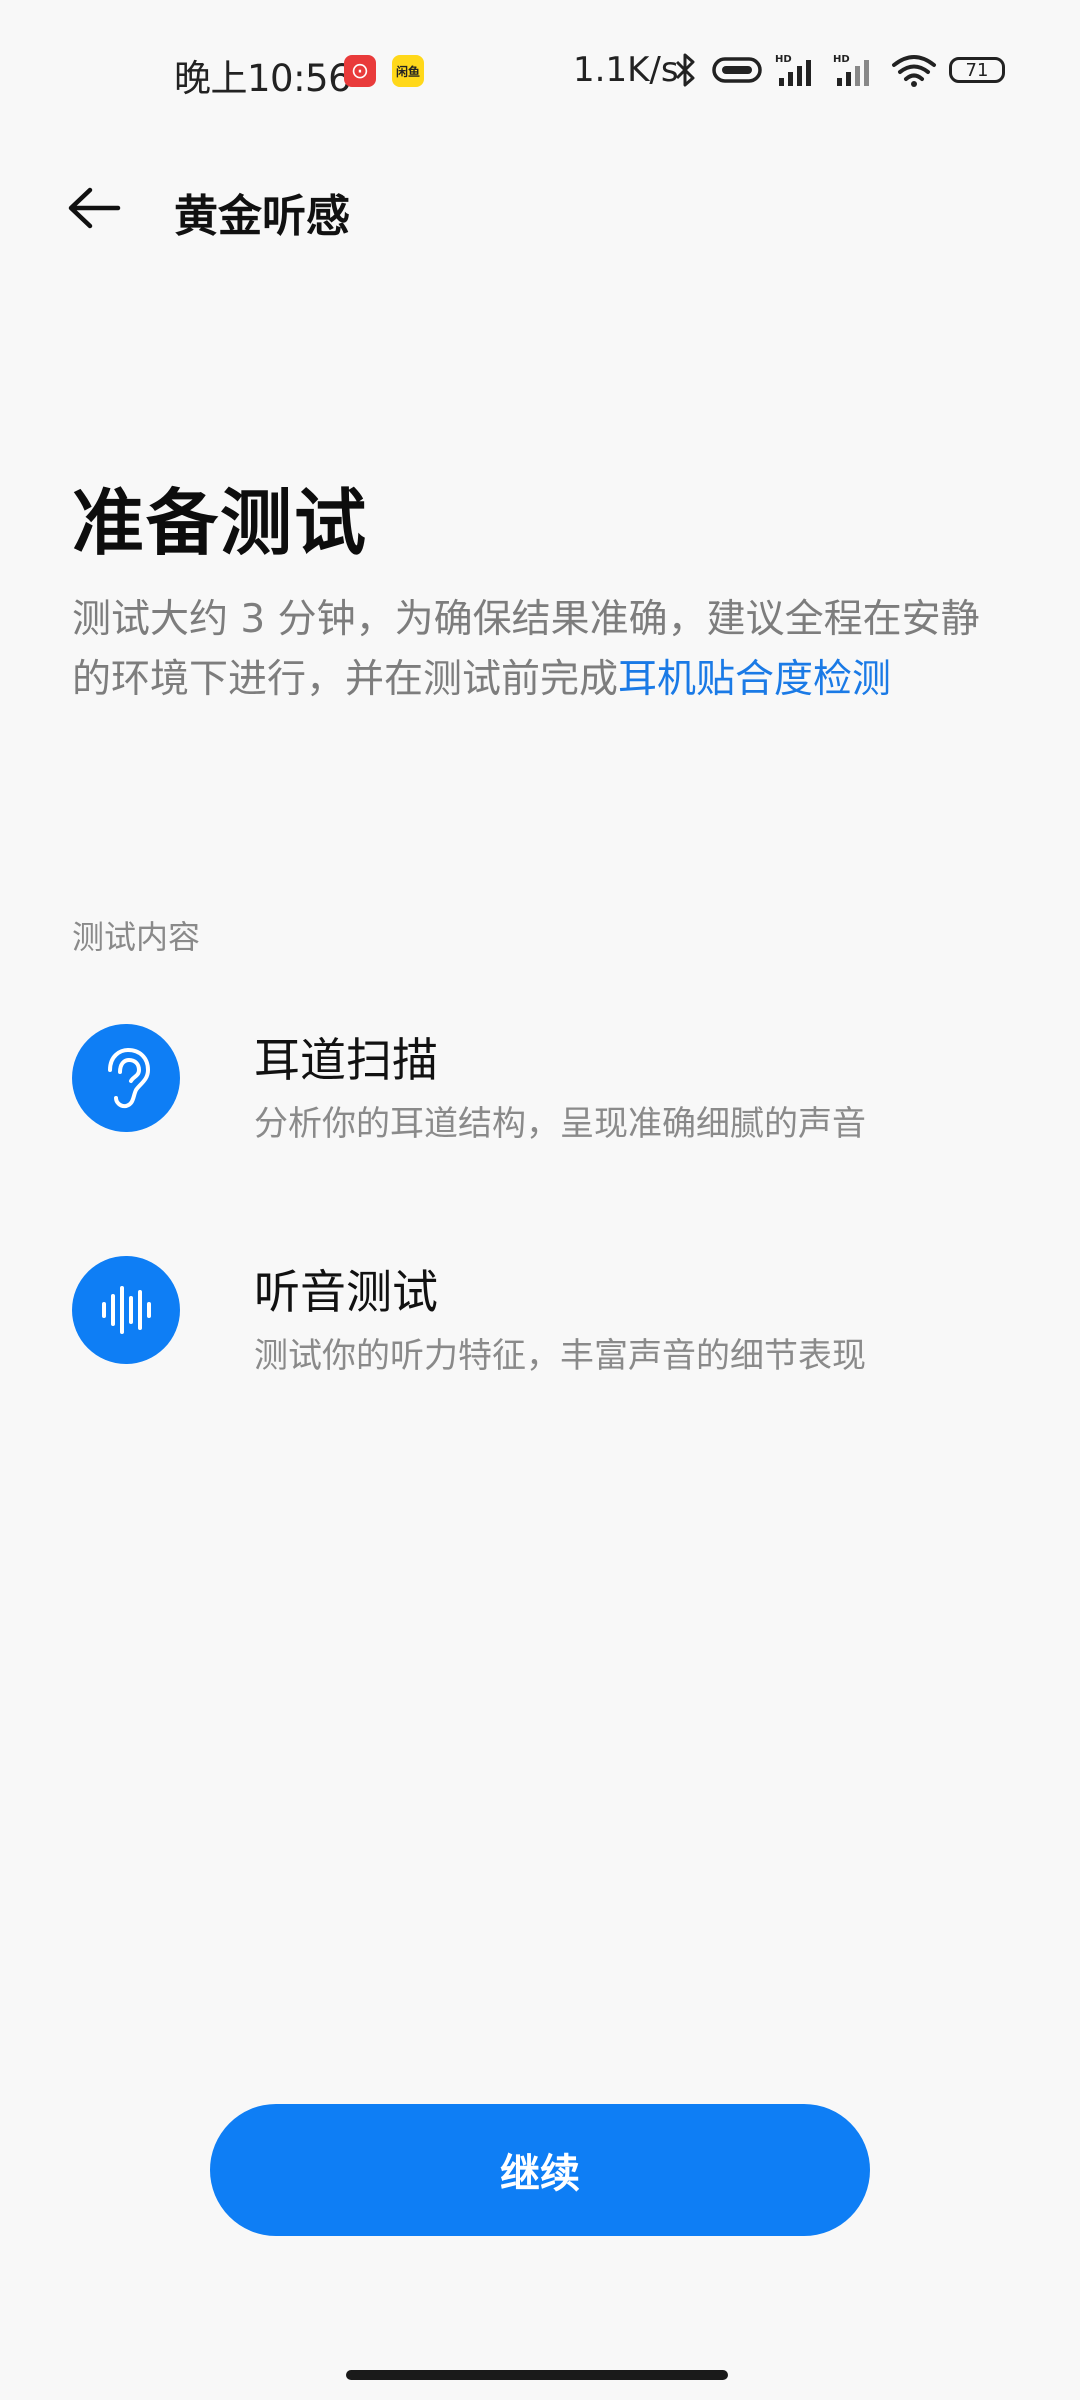 The image size is (1080, 2400). Describe the element at coordinates (542, 1316) in the screenshot. I see `list-item-listening-test: 听音测试 测试你的听力特征，丰富声音的细节表现` at that location.